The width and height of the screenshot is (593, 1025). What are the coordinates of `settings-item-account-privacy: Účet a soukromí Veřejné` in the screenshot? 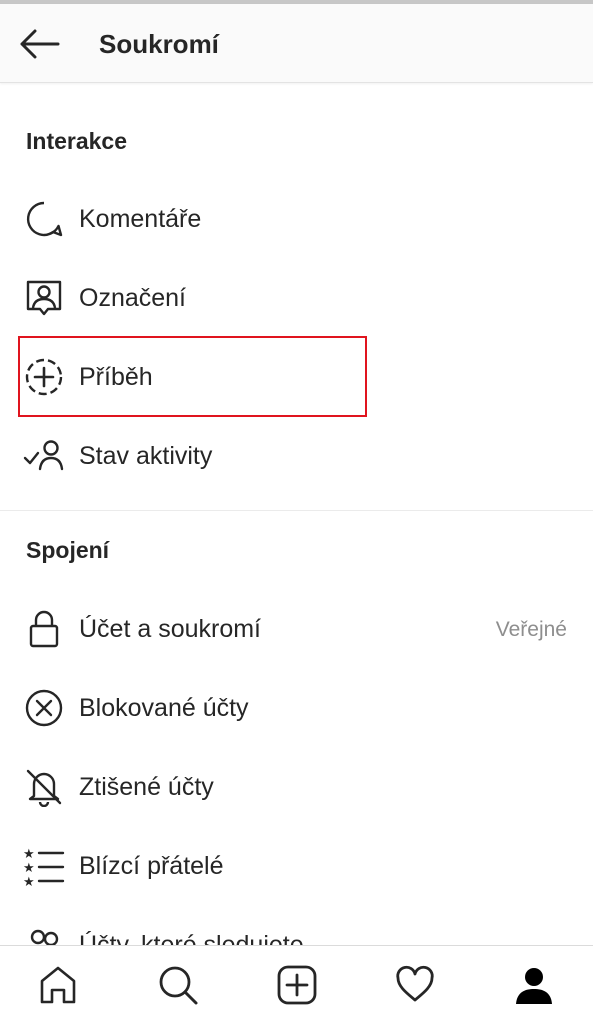 It's located at (296, 629).